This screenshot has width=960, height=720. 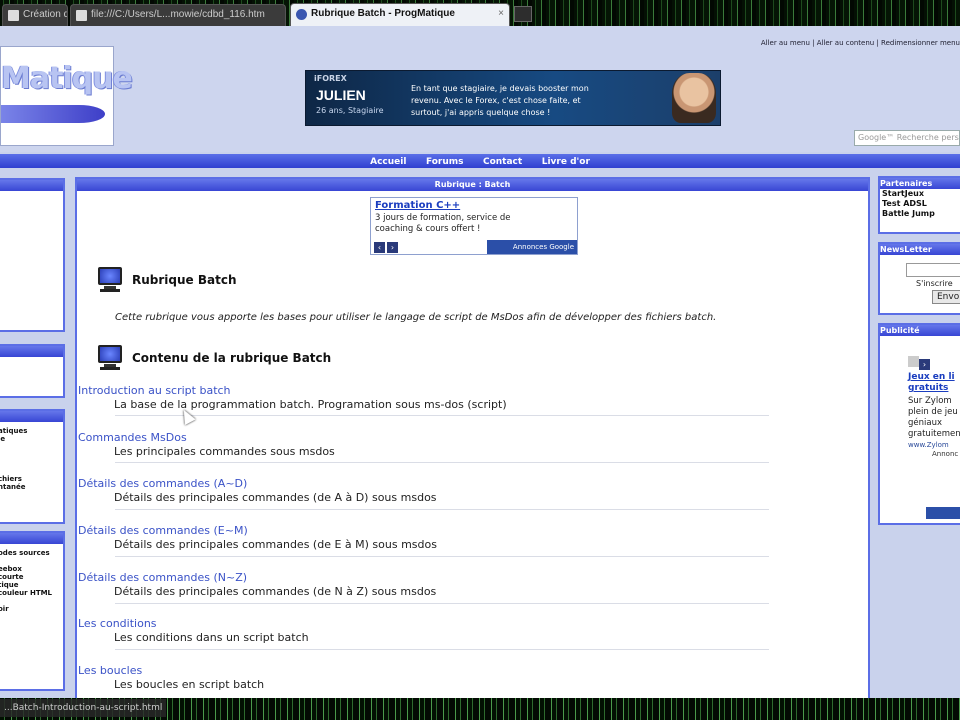 I want to click on pub-nav: ›, so click(x=922, y=363).